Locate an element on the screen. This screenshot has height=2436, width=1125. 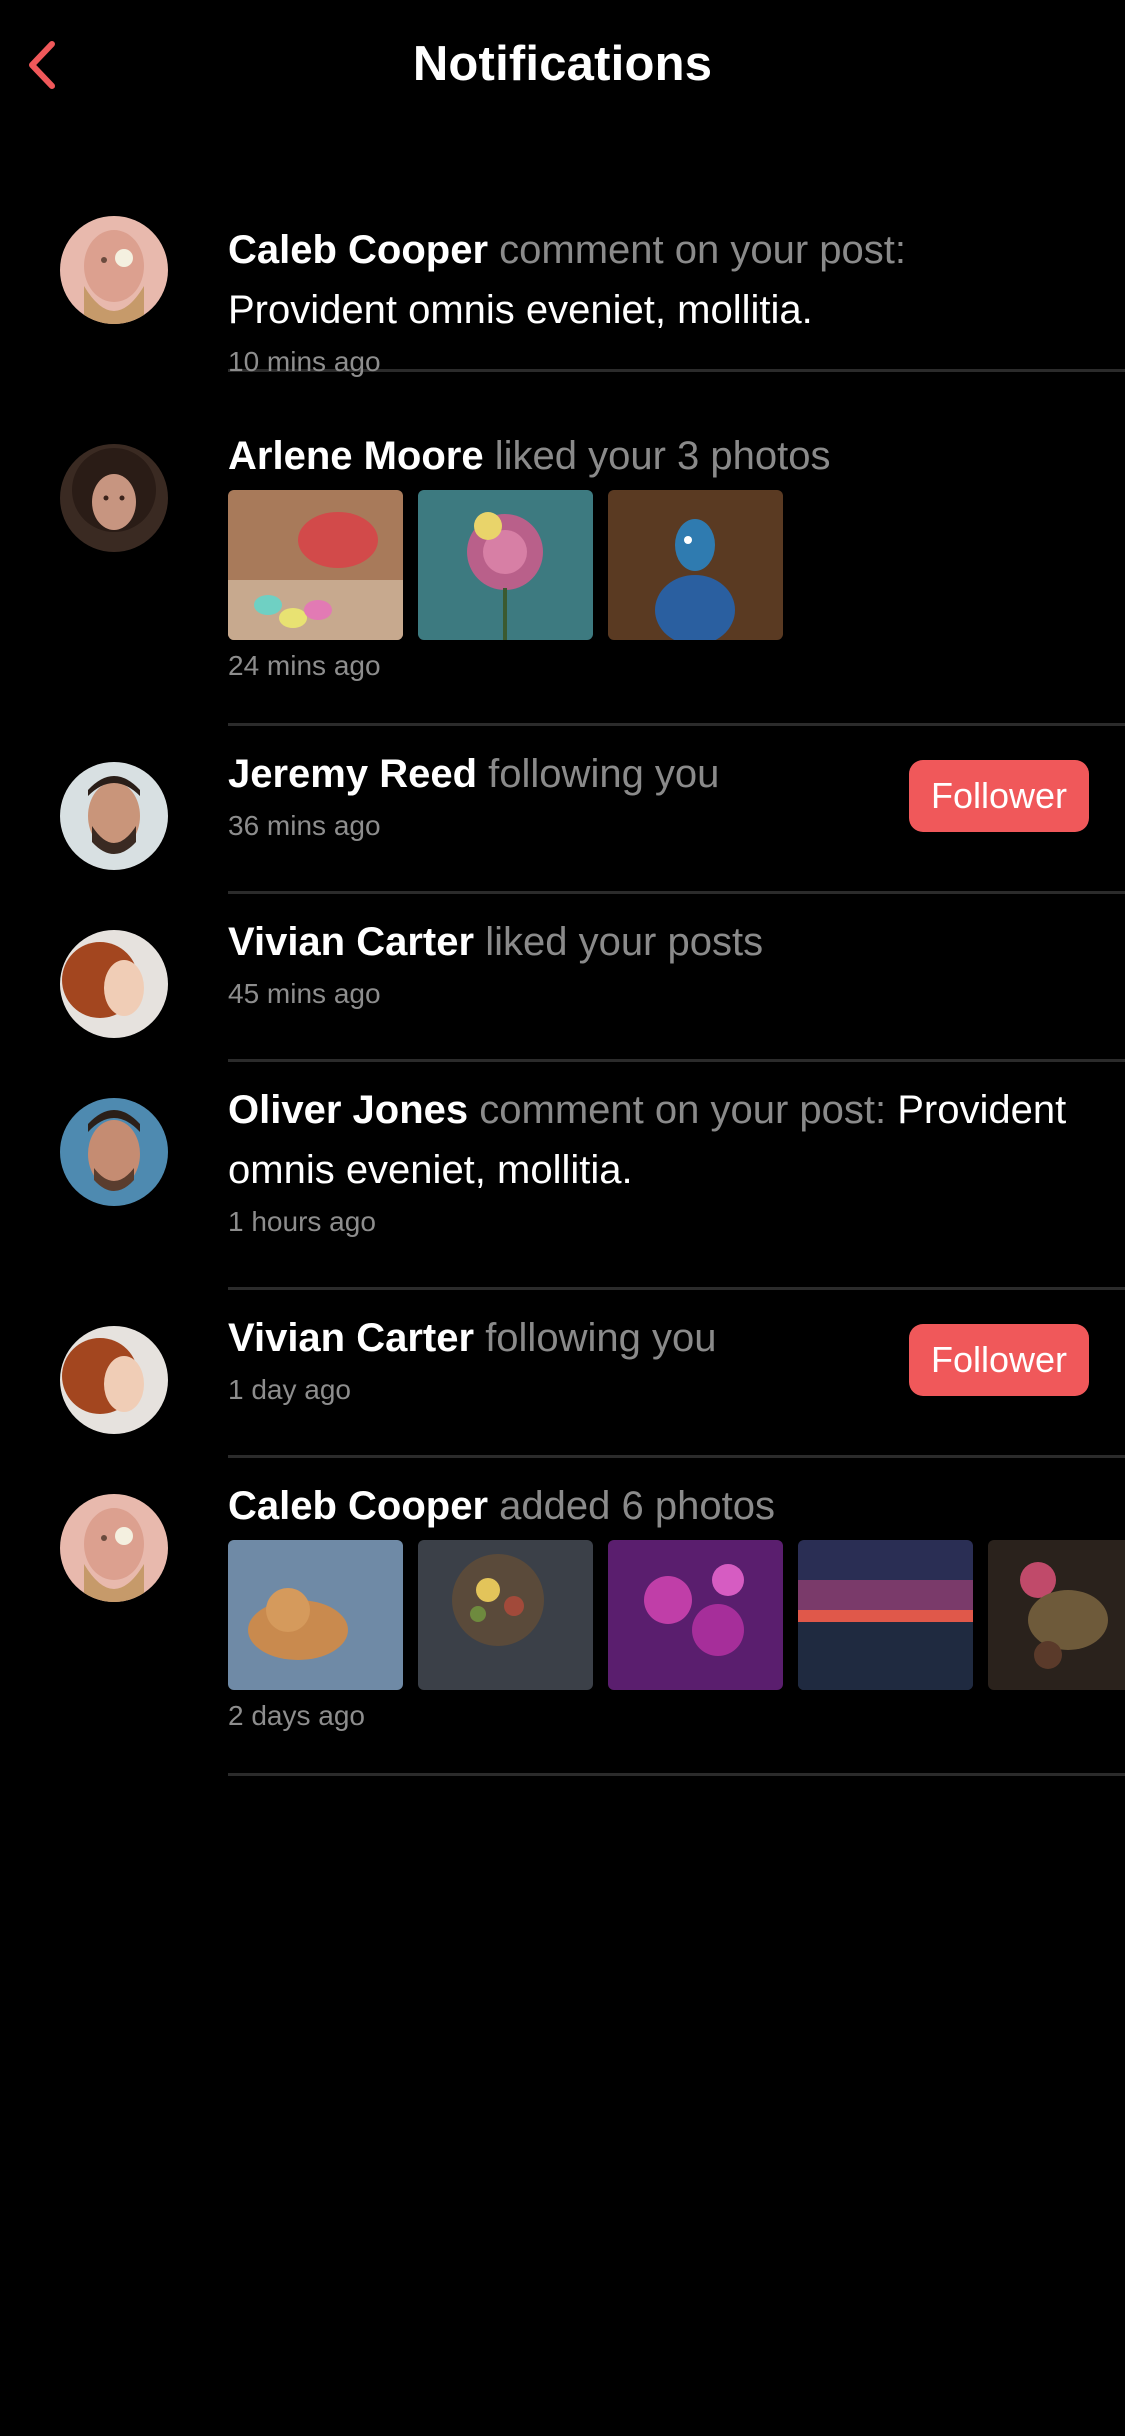
cat-photo is located at coordinates (315, 1615).